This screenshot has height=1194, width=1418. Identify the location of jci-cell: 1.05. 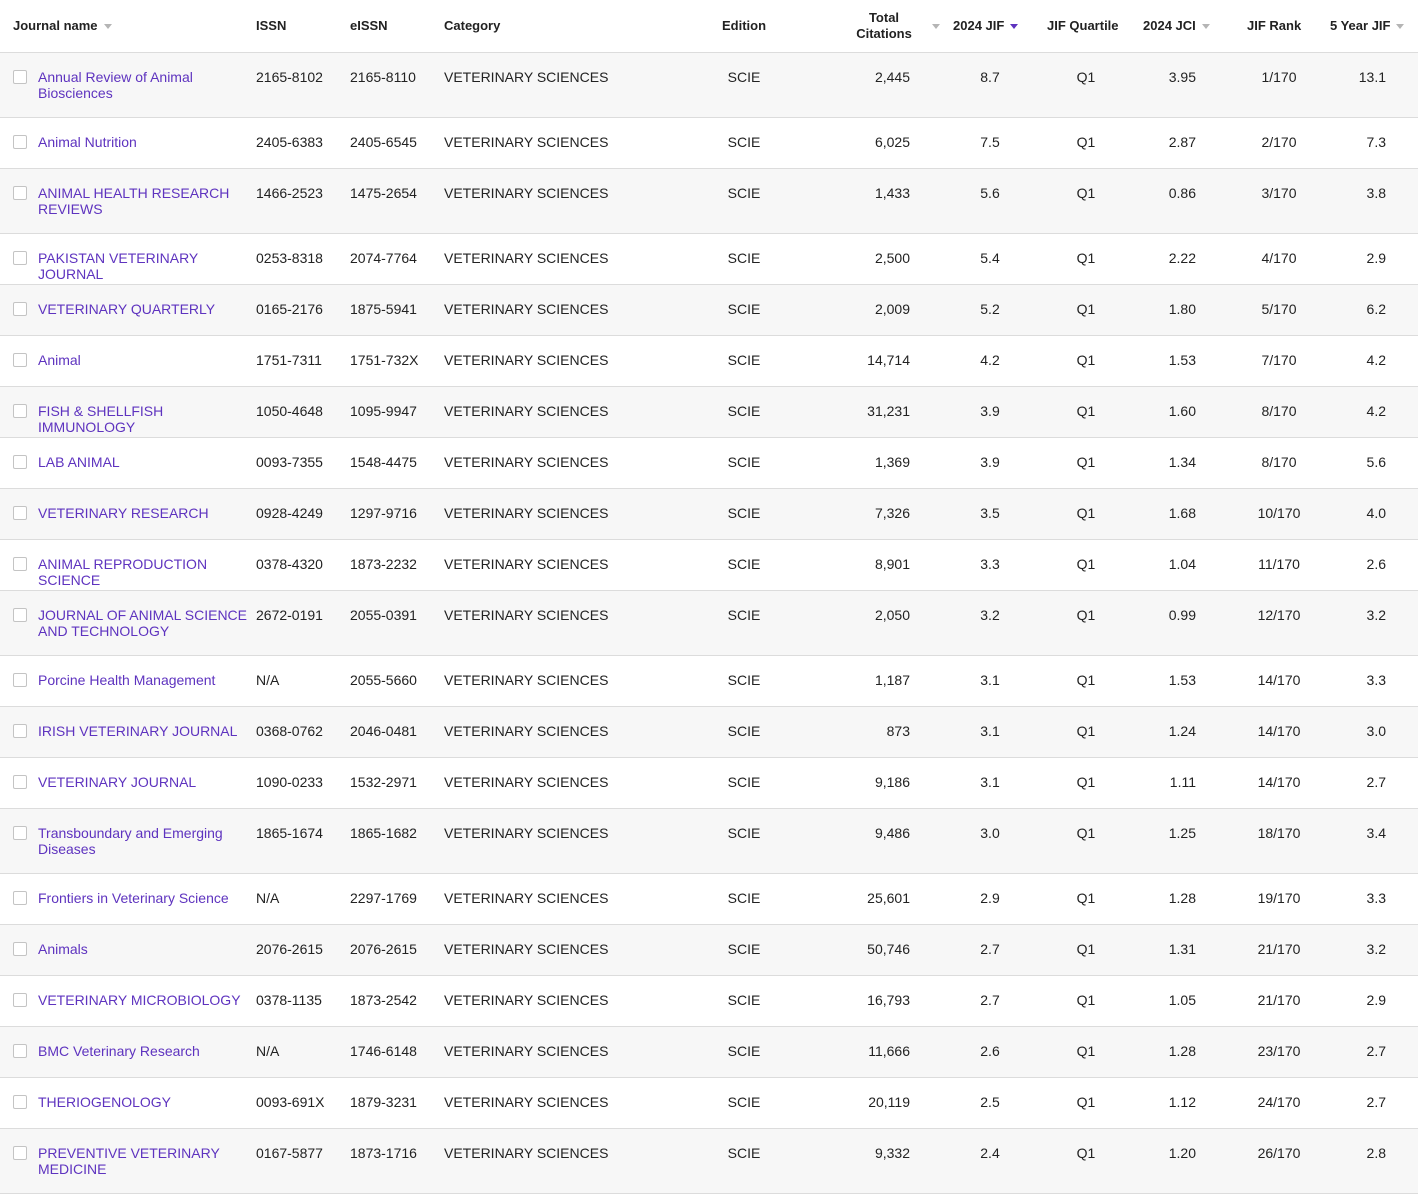
(1182, 1000).